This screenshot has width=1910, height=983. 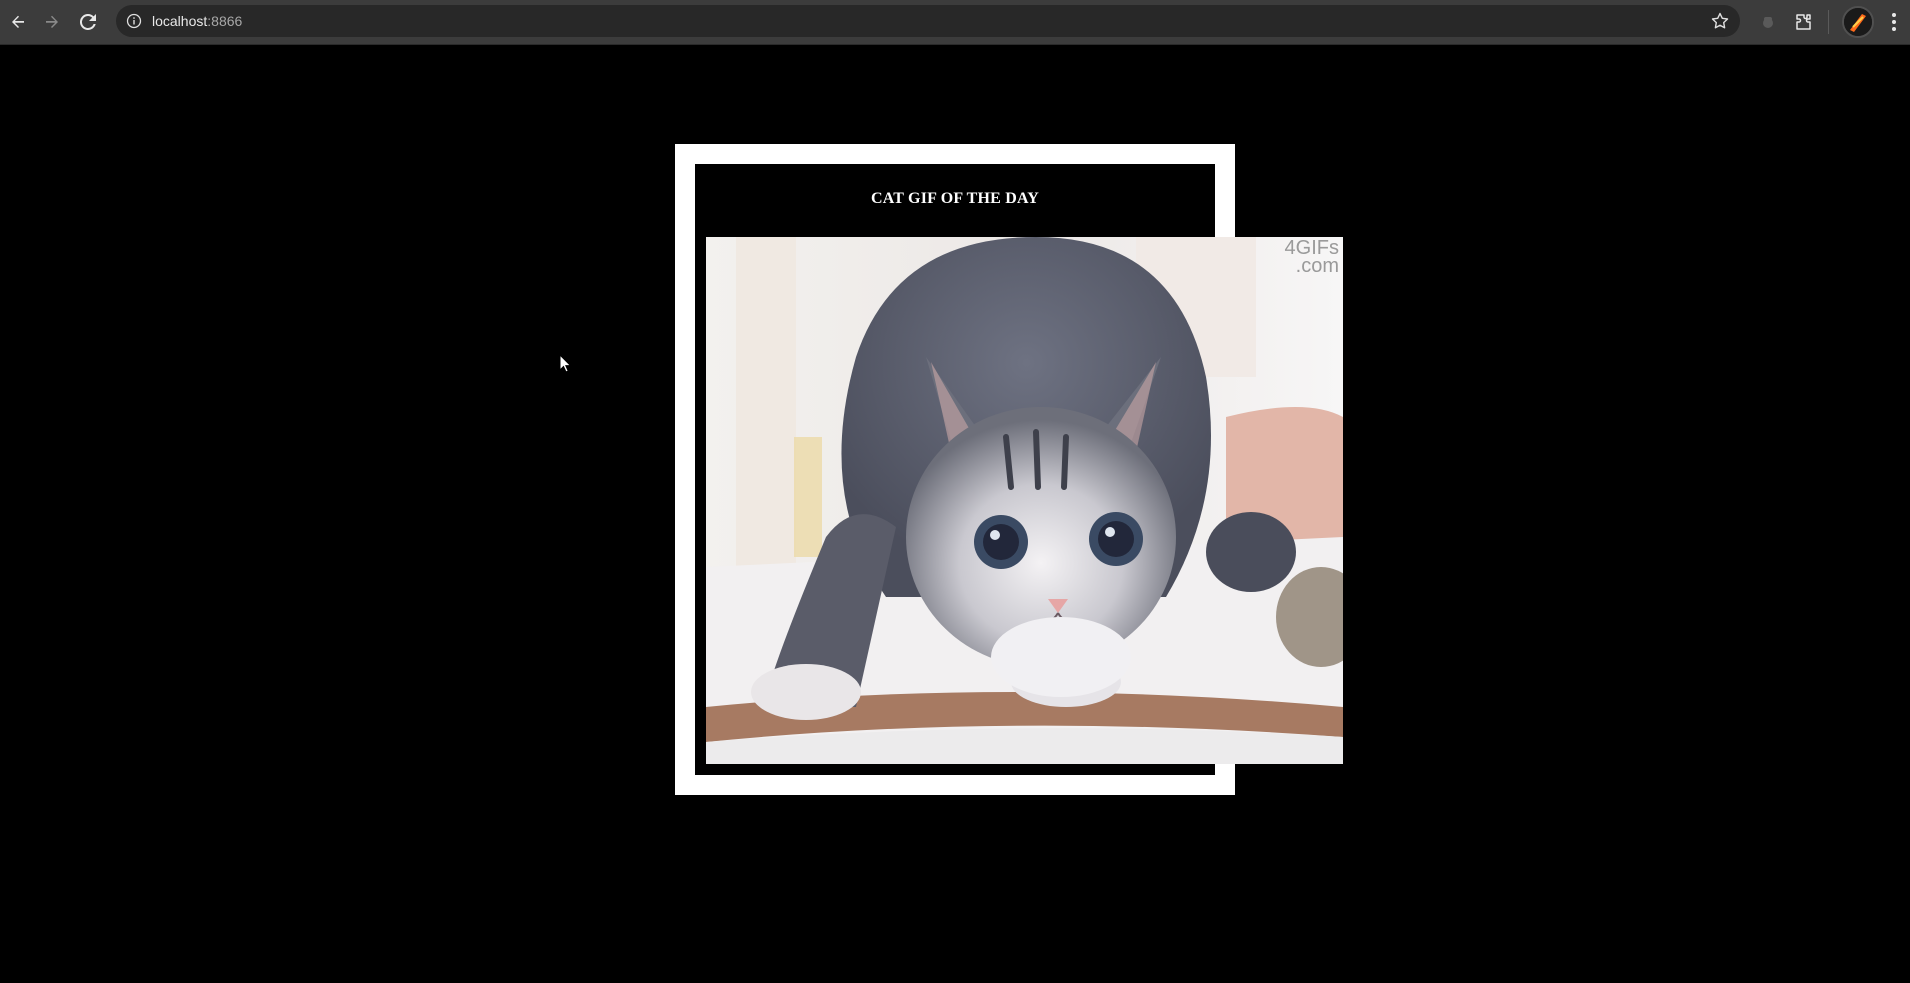 I want to click on avatar, so click(x=1858, y=22).